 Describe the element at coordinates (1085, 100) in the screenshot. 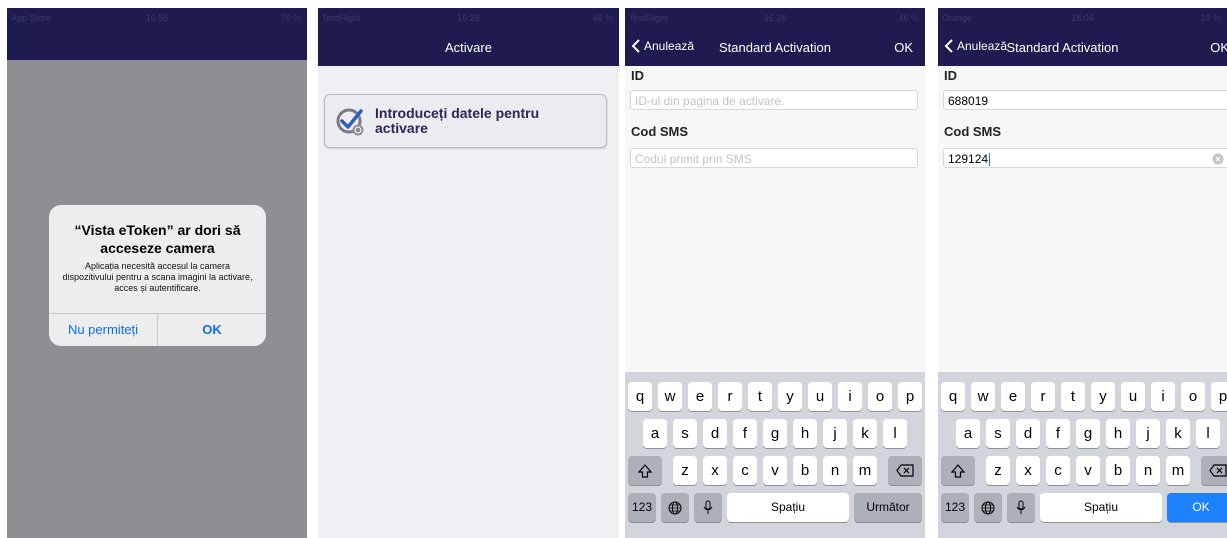

I see `id-input: 688019` at that location.